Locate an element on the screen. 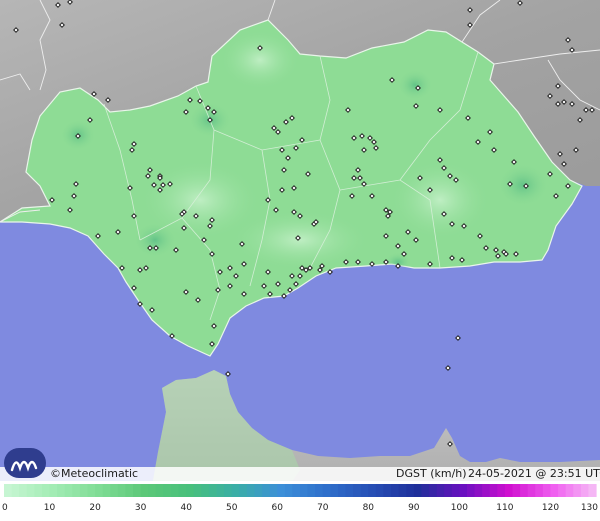 Image resolution: width=600 pixels, height=521 pixels. datetime-label: 24-05-2021 @ 23:51 UTC is located at coordinates (534, 473).